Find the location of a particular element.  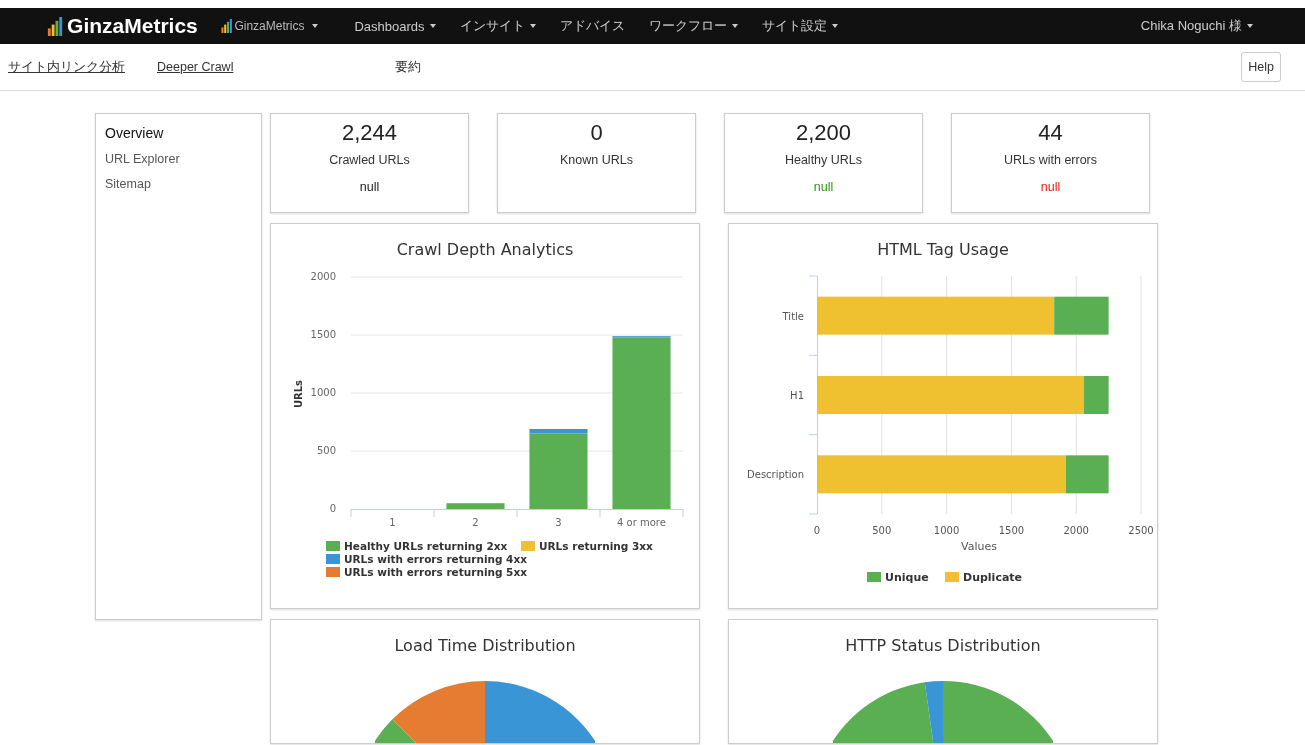

chart-title: Load Time Distribution is located at coordinates (485, 646).